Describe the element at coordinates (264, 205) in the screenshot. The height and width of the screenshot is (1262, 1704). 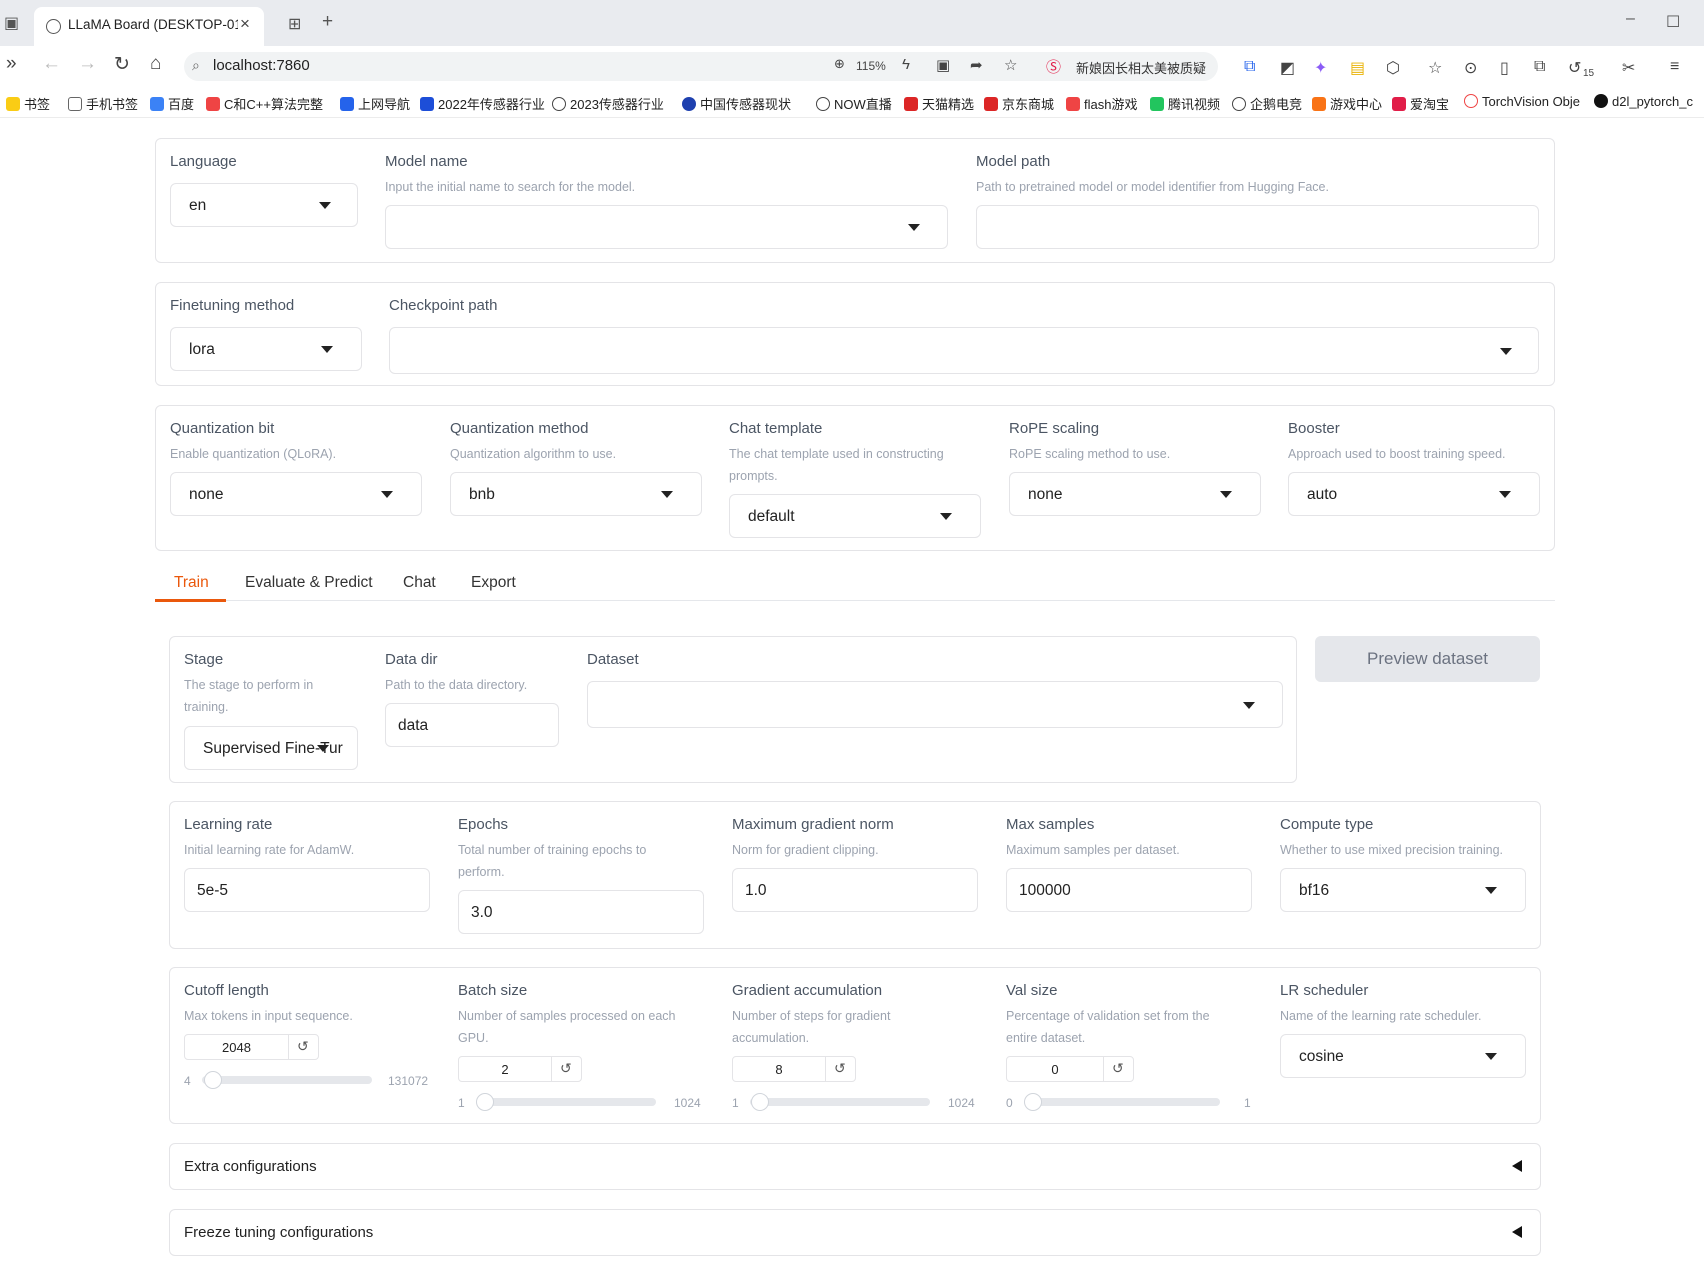
I see `language-select: en` at that location.